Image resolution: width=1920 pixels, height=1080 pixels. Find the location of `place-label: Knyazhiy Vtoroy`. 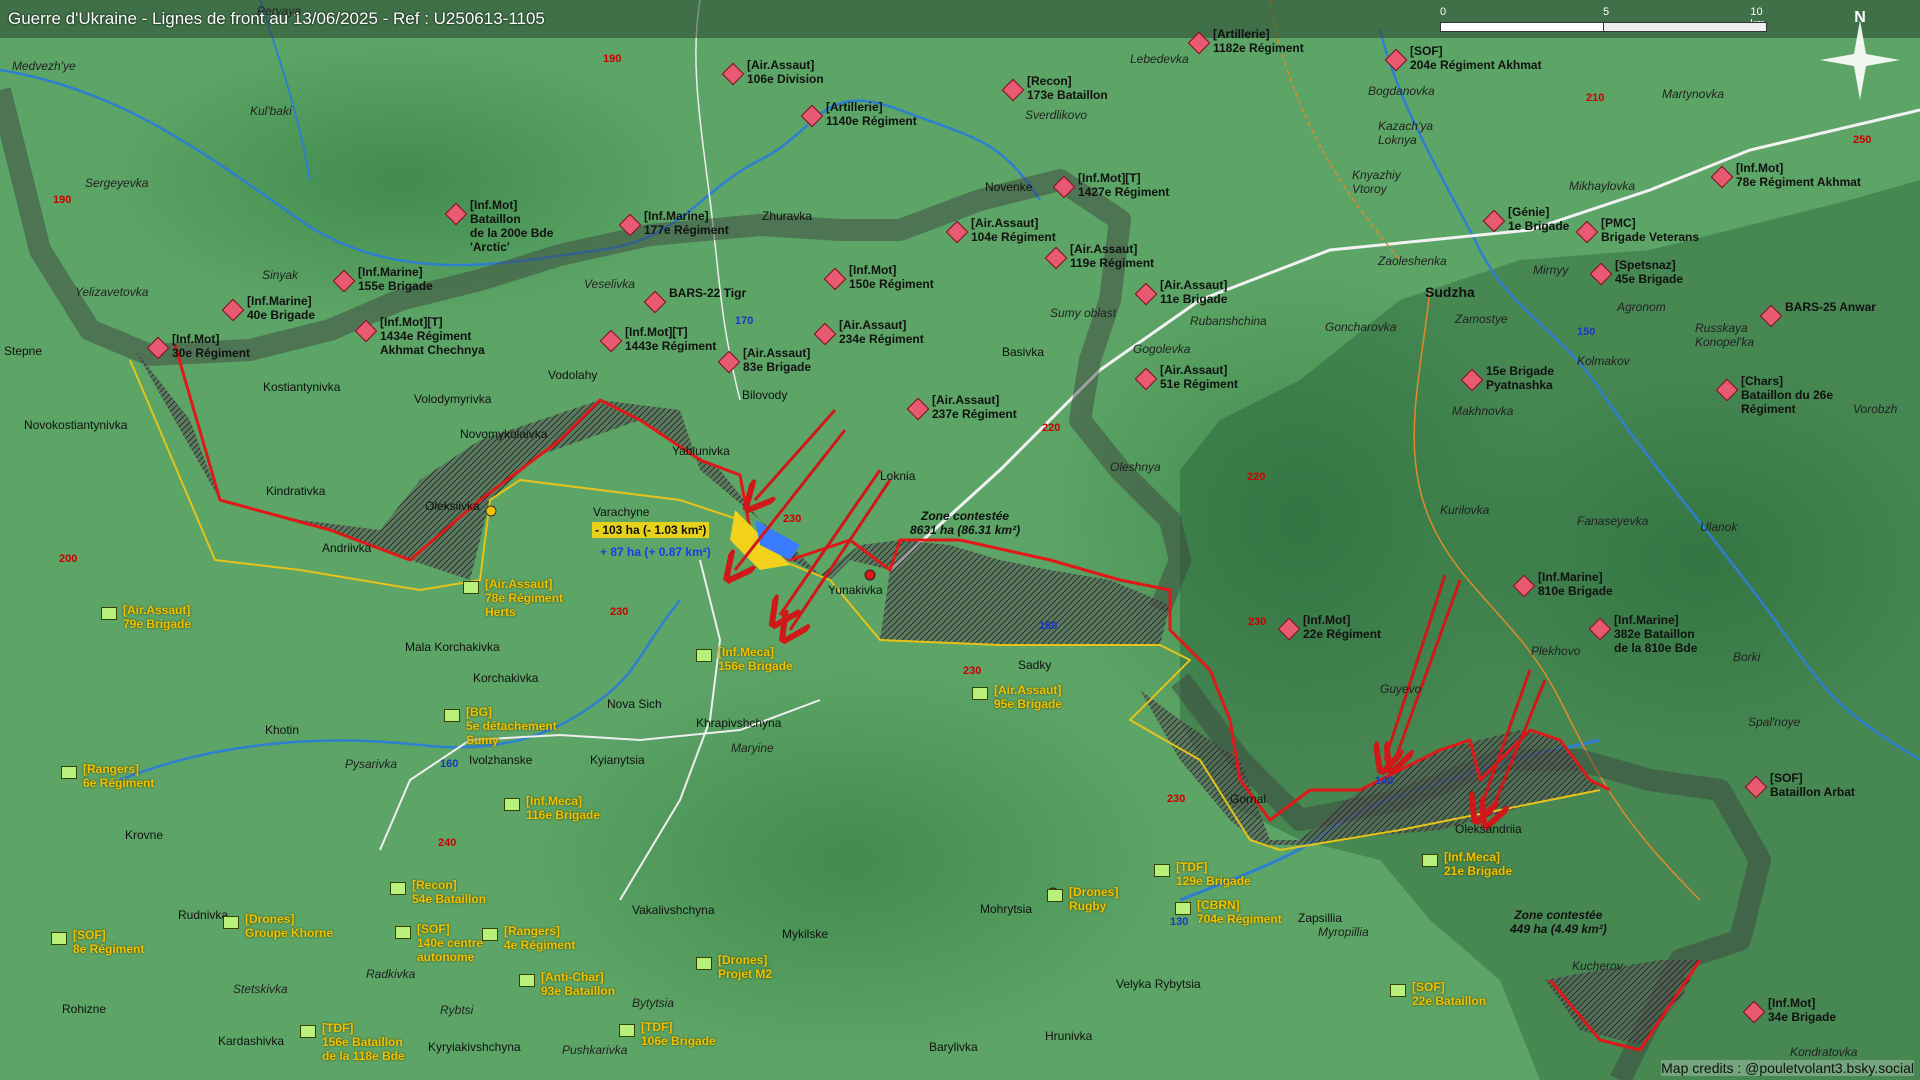

place-label: Knyazhiy Vtoroy is located at coordinates (1376, 182).